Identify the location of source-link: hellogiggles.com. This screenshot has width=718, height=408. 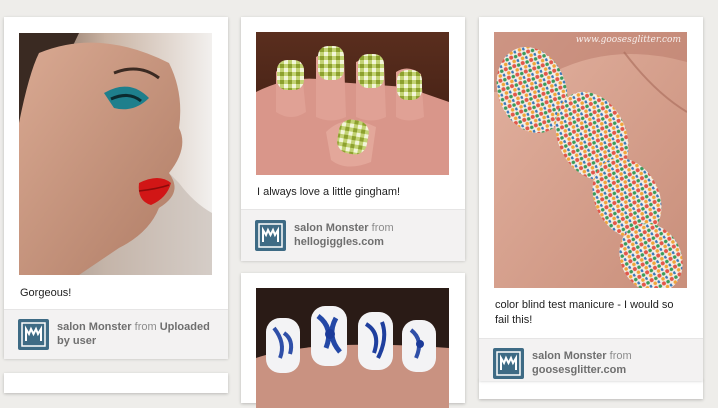
(339, 242).